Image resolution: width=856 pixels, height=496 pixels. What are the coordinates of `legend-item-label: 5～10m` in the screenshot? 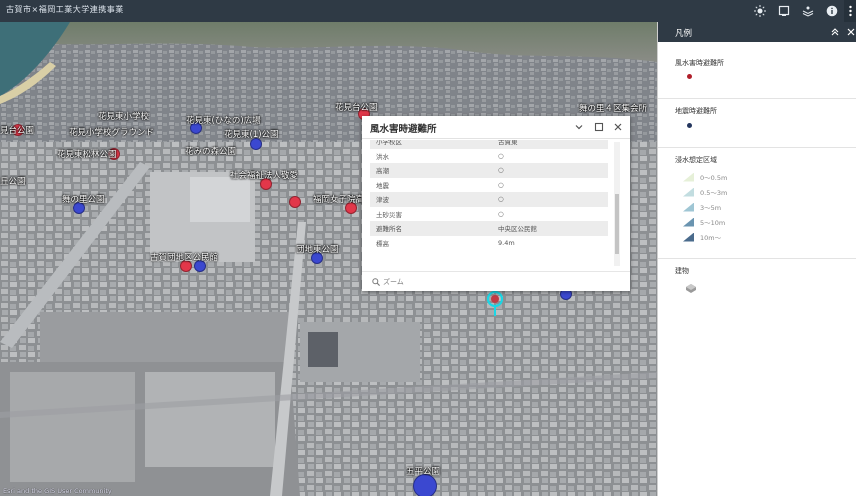 It's located at (713, 223).